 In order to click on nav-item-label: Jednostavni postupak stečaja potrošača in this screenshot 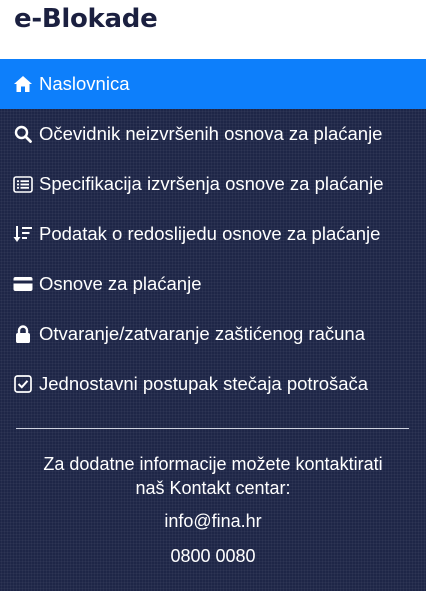, I will do `click(204, 383)`.